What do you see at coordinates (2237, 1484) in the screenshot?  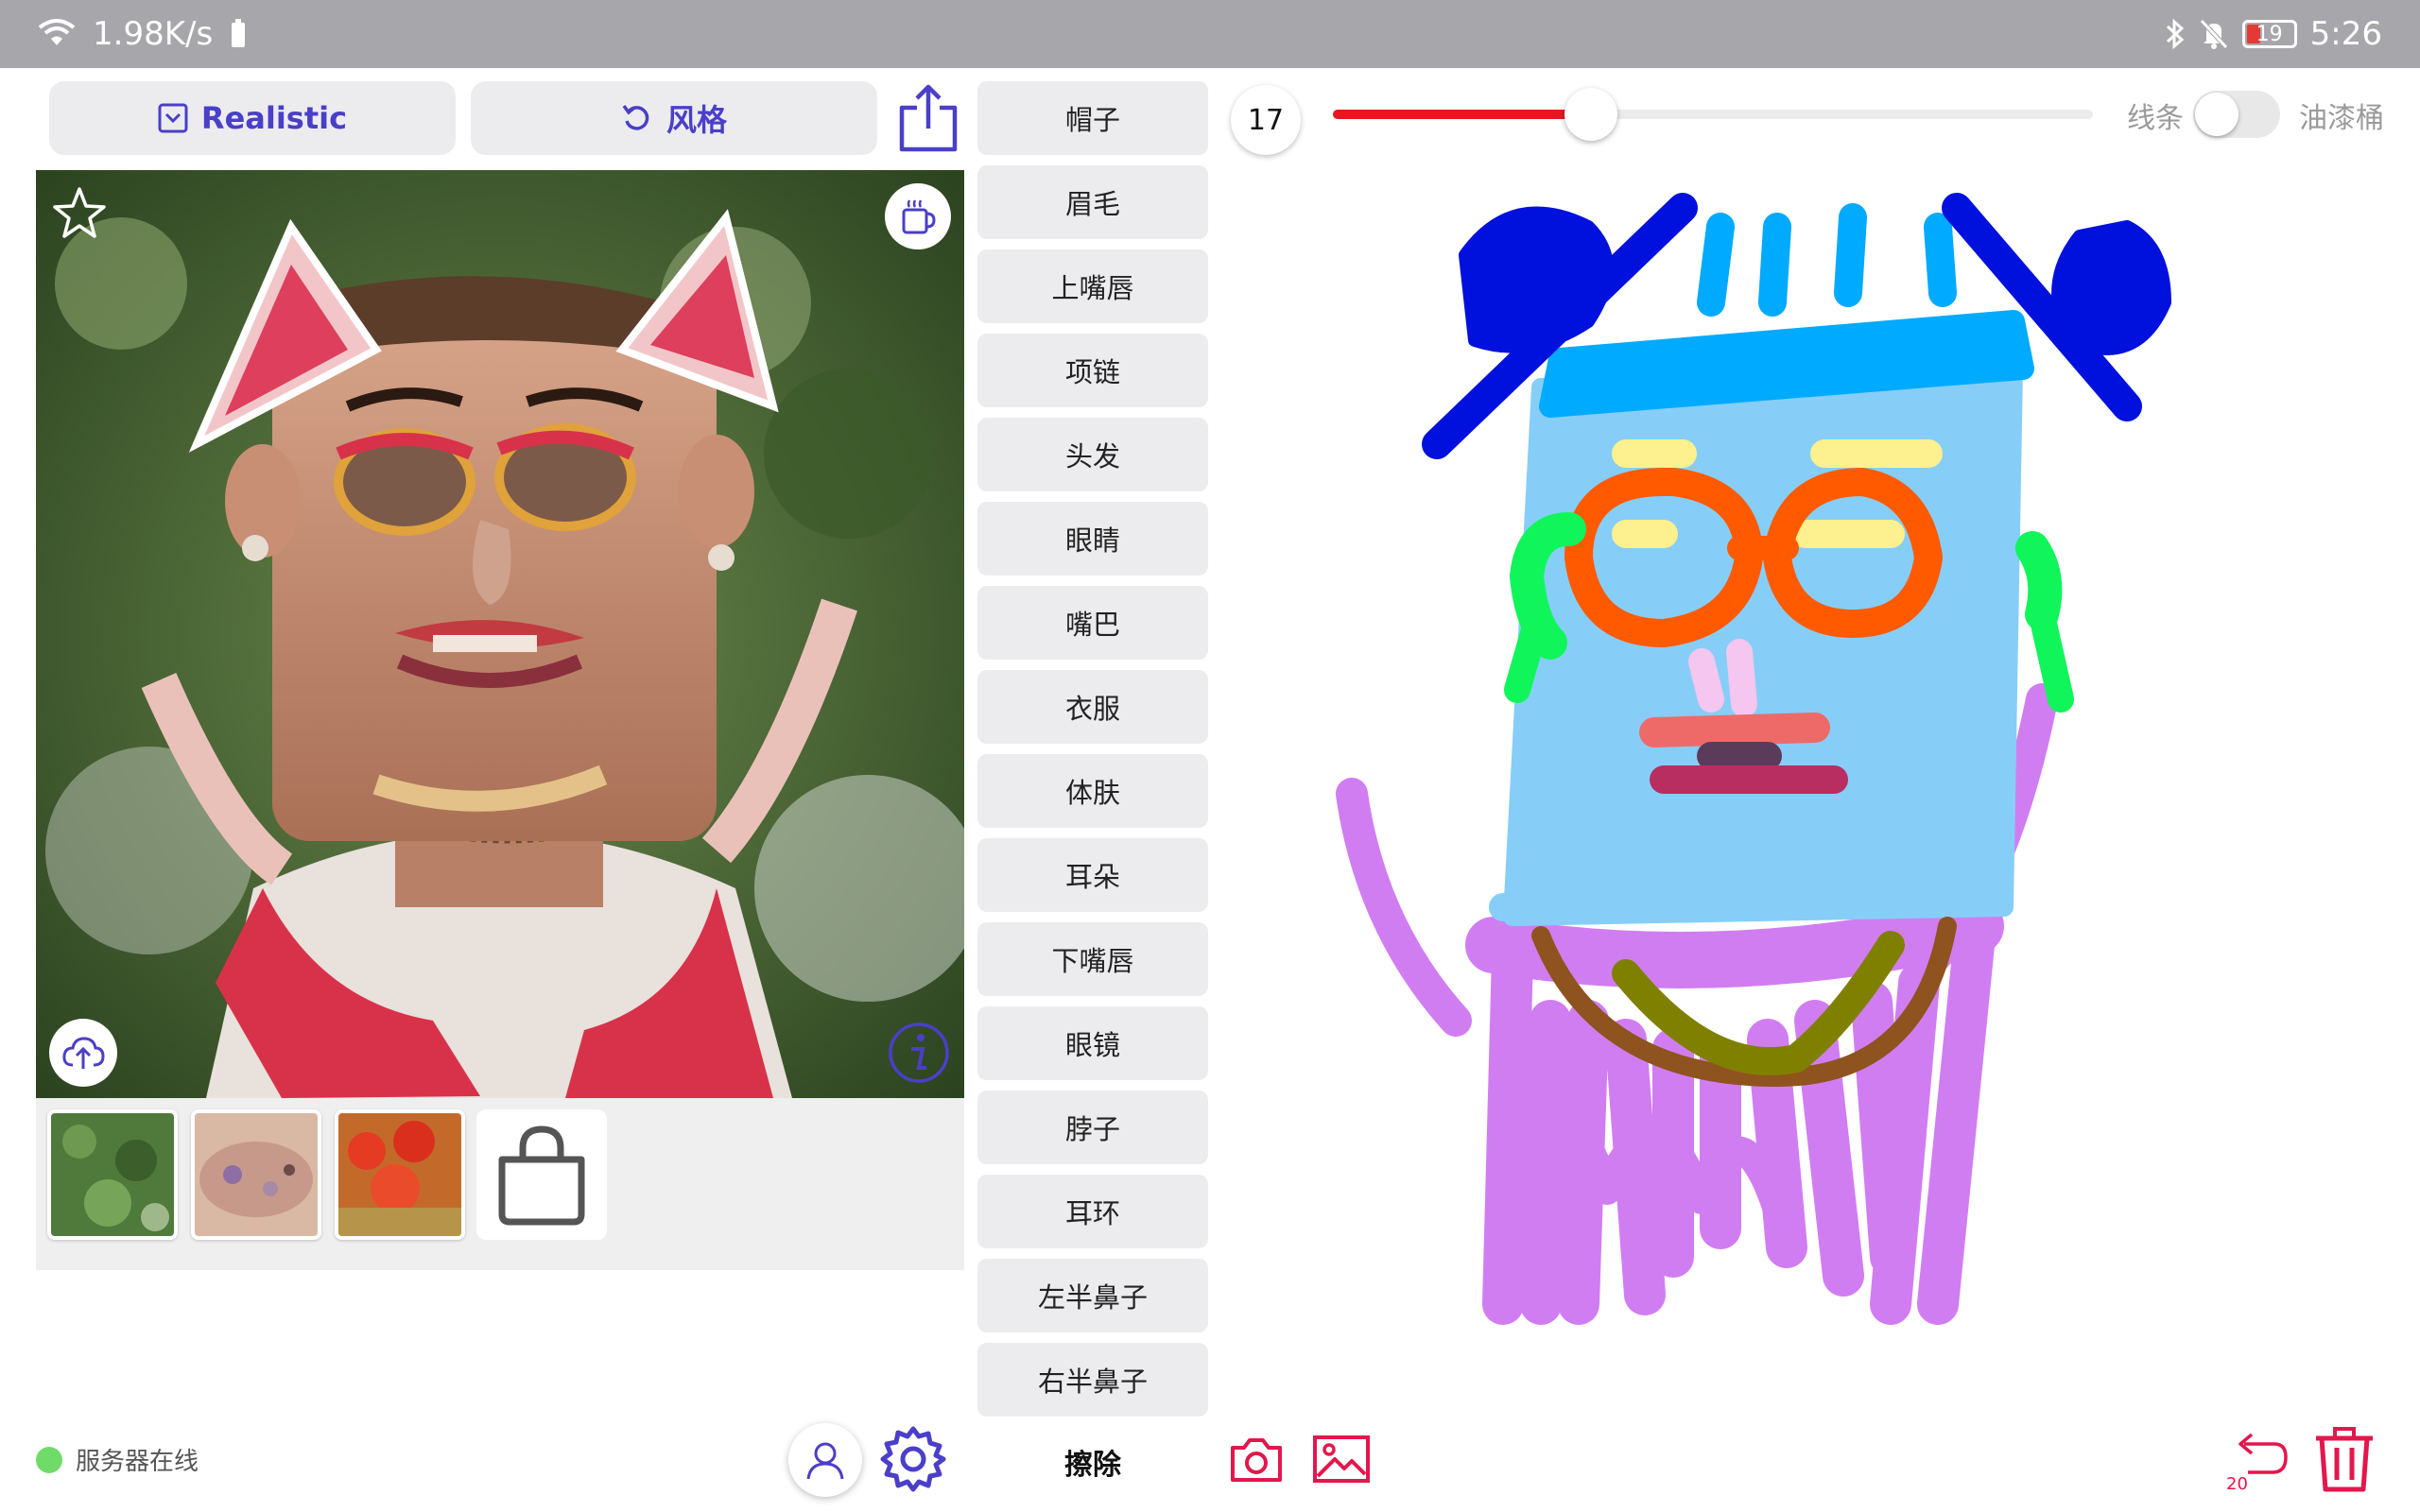 I see `undo-count: 20` at bounding box center [2237, 1484].